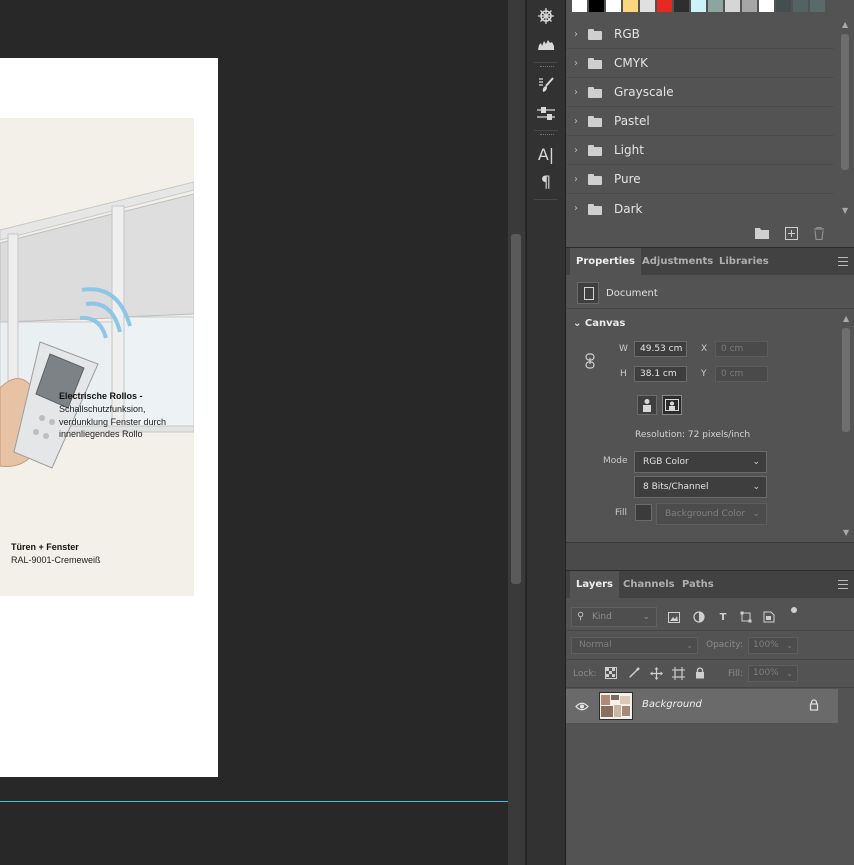 The height and width of the screenshot is (865, 854). I want to click on lock-transparent-pixels-icon, so click(611, 673).